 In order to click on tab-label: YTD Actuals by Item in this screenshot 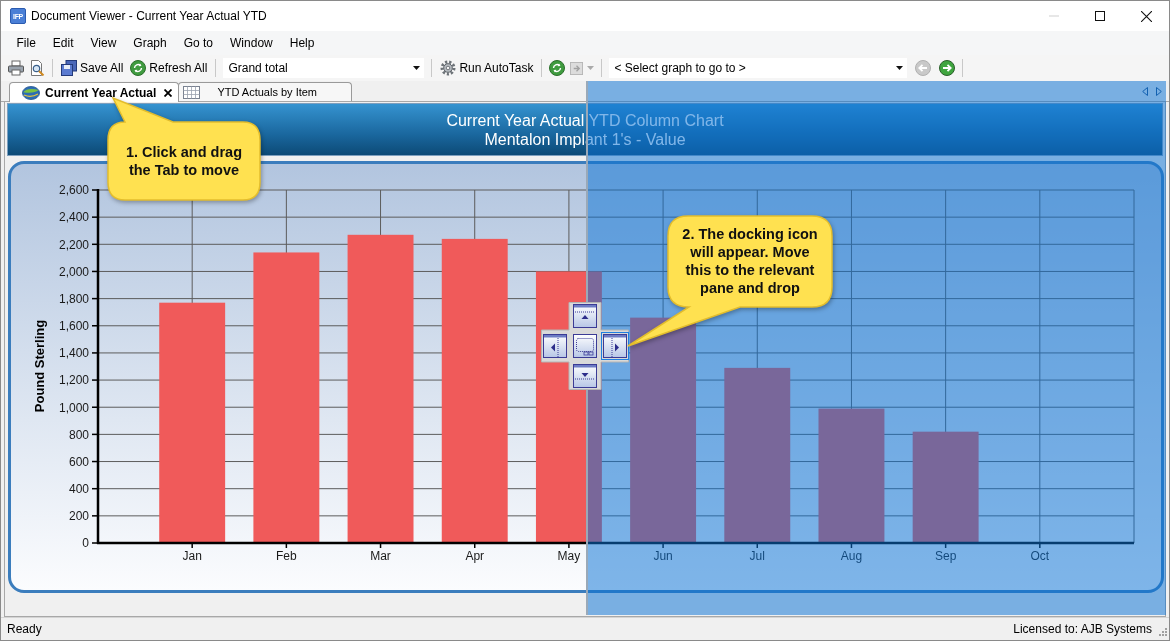, I will do `click(267, 92)`.